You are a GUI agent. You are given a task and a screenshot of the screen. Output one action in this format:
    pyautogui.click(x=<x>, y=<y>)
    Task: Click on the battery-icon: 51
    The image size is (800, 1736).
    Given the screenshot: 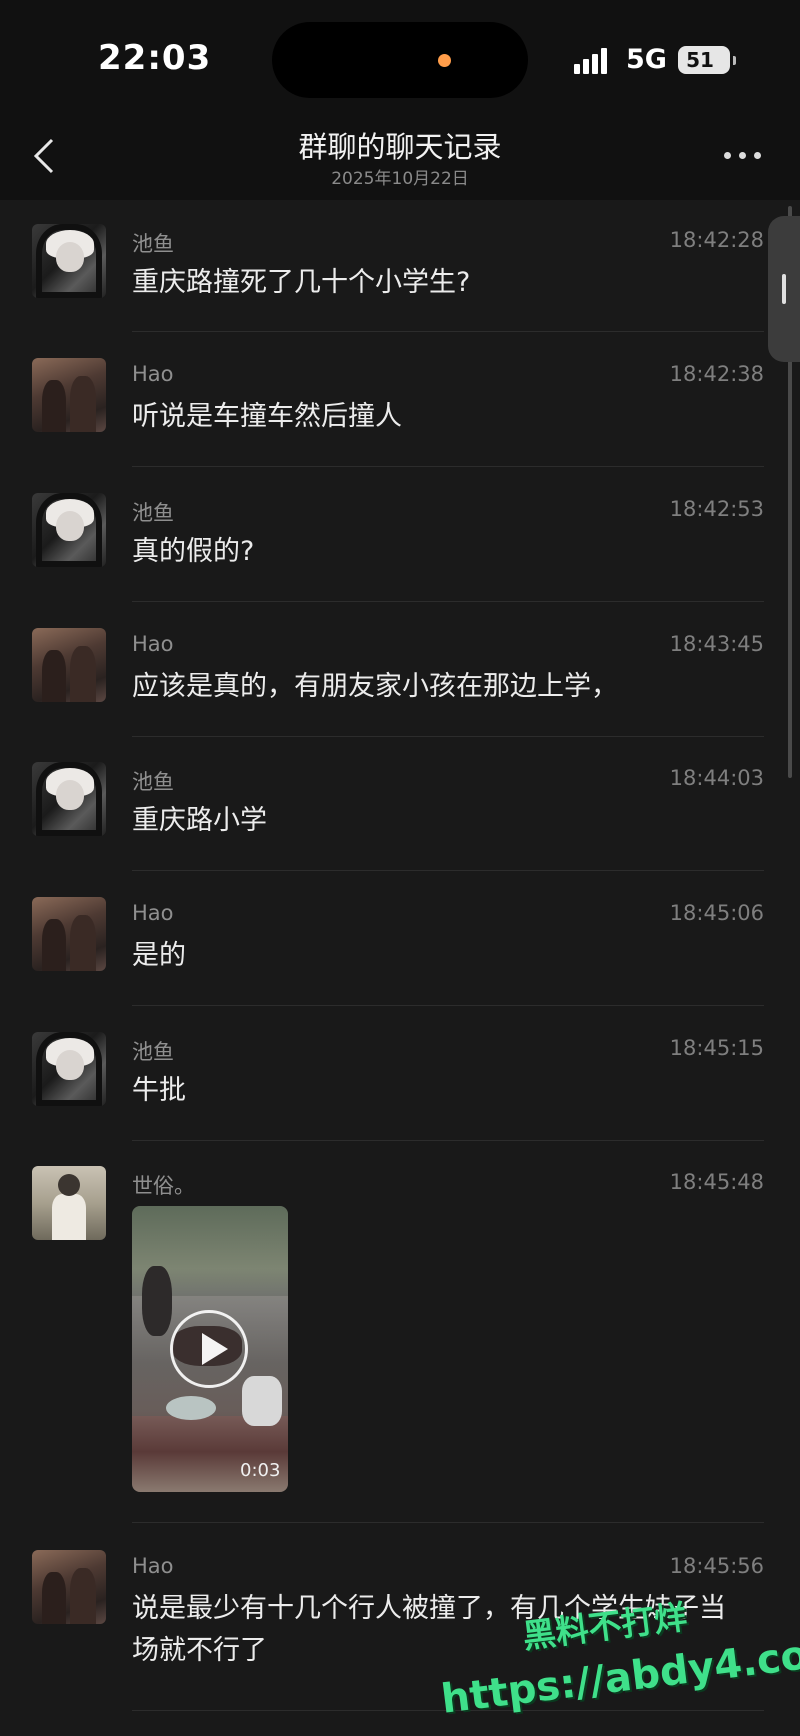 What is the action you would take?
    pyautogui.click(x=707, y=60)
    